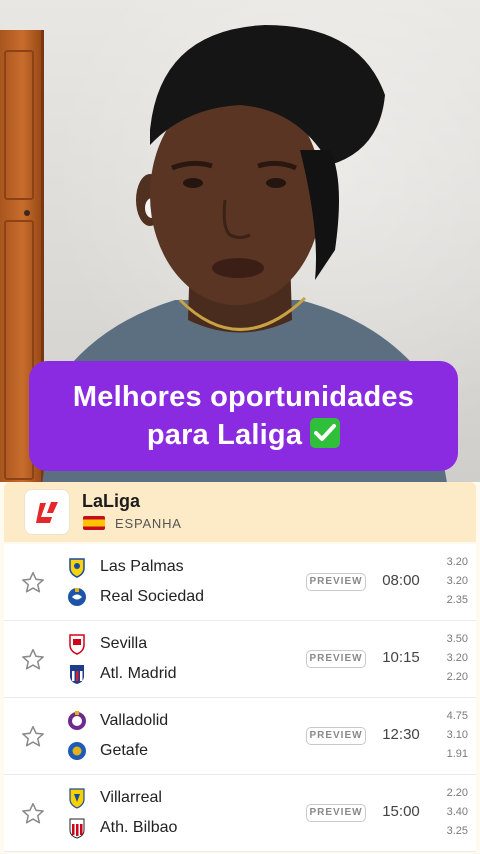 Image resolution: width=480 pixels, height=854 pixels. What do you see at coordinates (448, 793) in the screenshot?
I see `odds-home: 2.20` at bounding box center [448, 793].